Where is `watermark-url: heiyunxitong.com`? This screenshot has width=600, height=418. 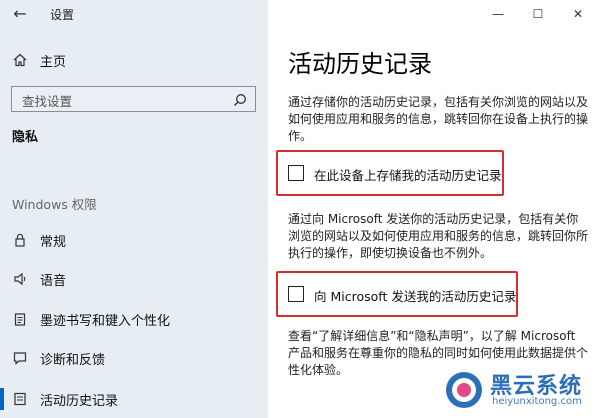 watermark-url: heiyunxitong.com is located at coordinates (537, 401).